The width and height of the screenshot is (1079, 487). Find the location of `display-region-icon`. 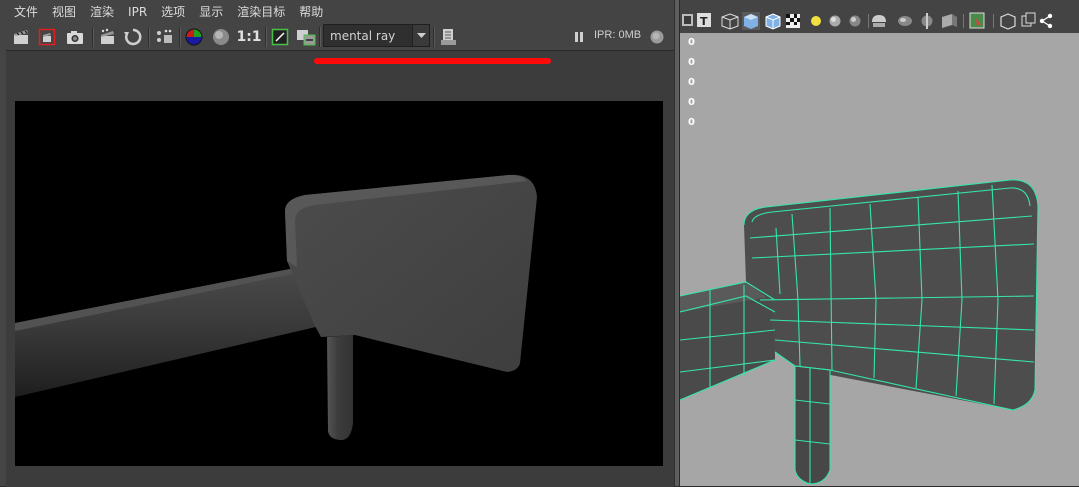

display-region-icon is located at coordinates (280, 37).